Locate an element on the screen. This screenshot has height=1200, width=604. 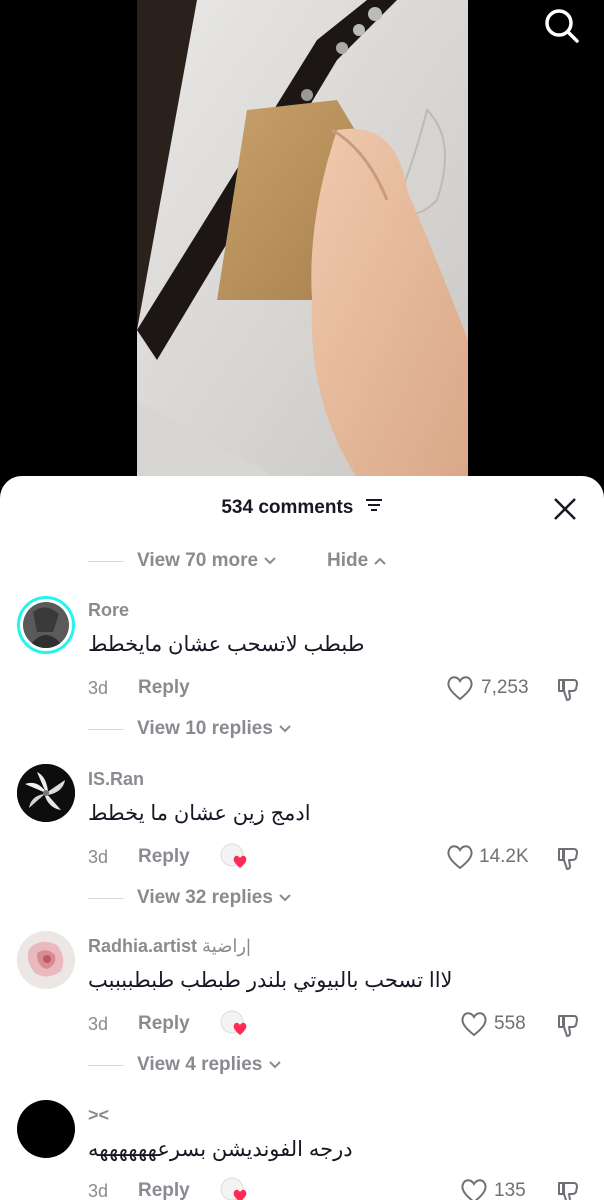
view-replies-button: View 32 replies is located at coordinates (214, 898).